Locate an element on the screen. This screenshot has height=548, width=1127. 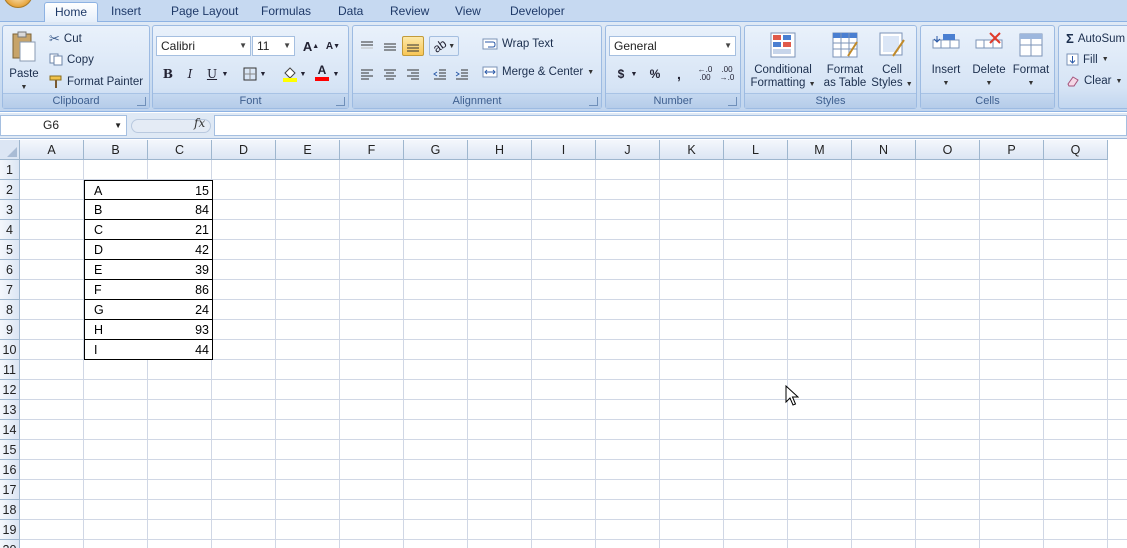
table-label-cell: H is located at coordinates (116, 330).